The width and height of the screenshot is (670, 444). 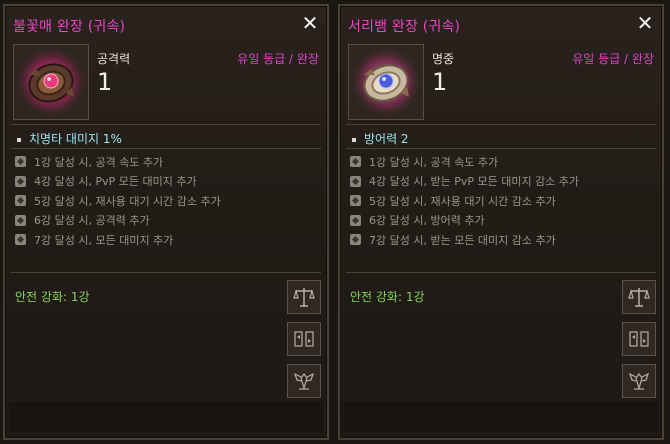 I want to click on set-bonus-text: 7강 달성 시, 모든 대미지 추가, so click(x=104, y=240).